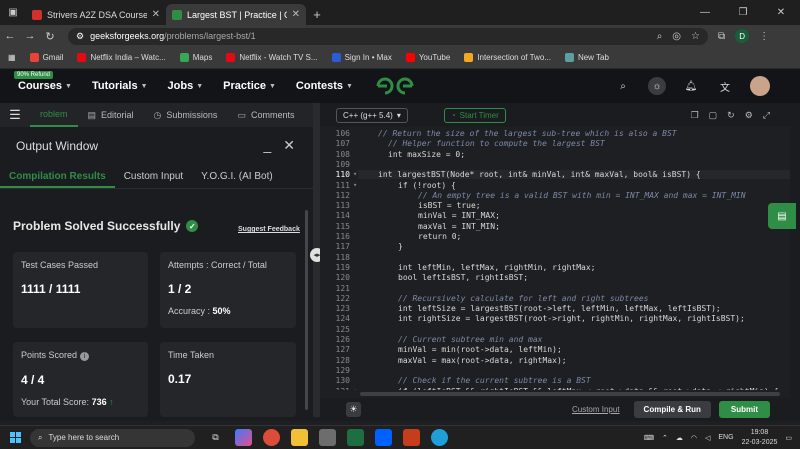 The image size is (800, 449). Describe the element at coordinates (744, 409) in the screenshot. I see `submit-button: Submit` at that location.